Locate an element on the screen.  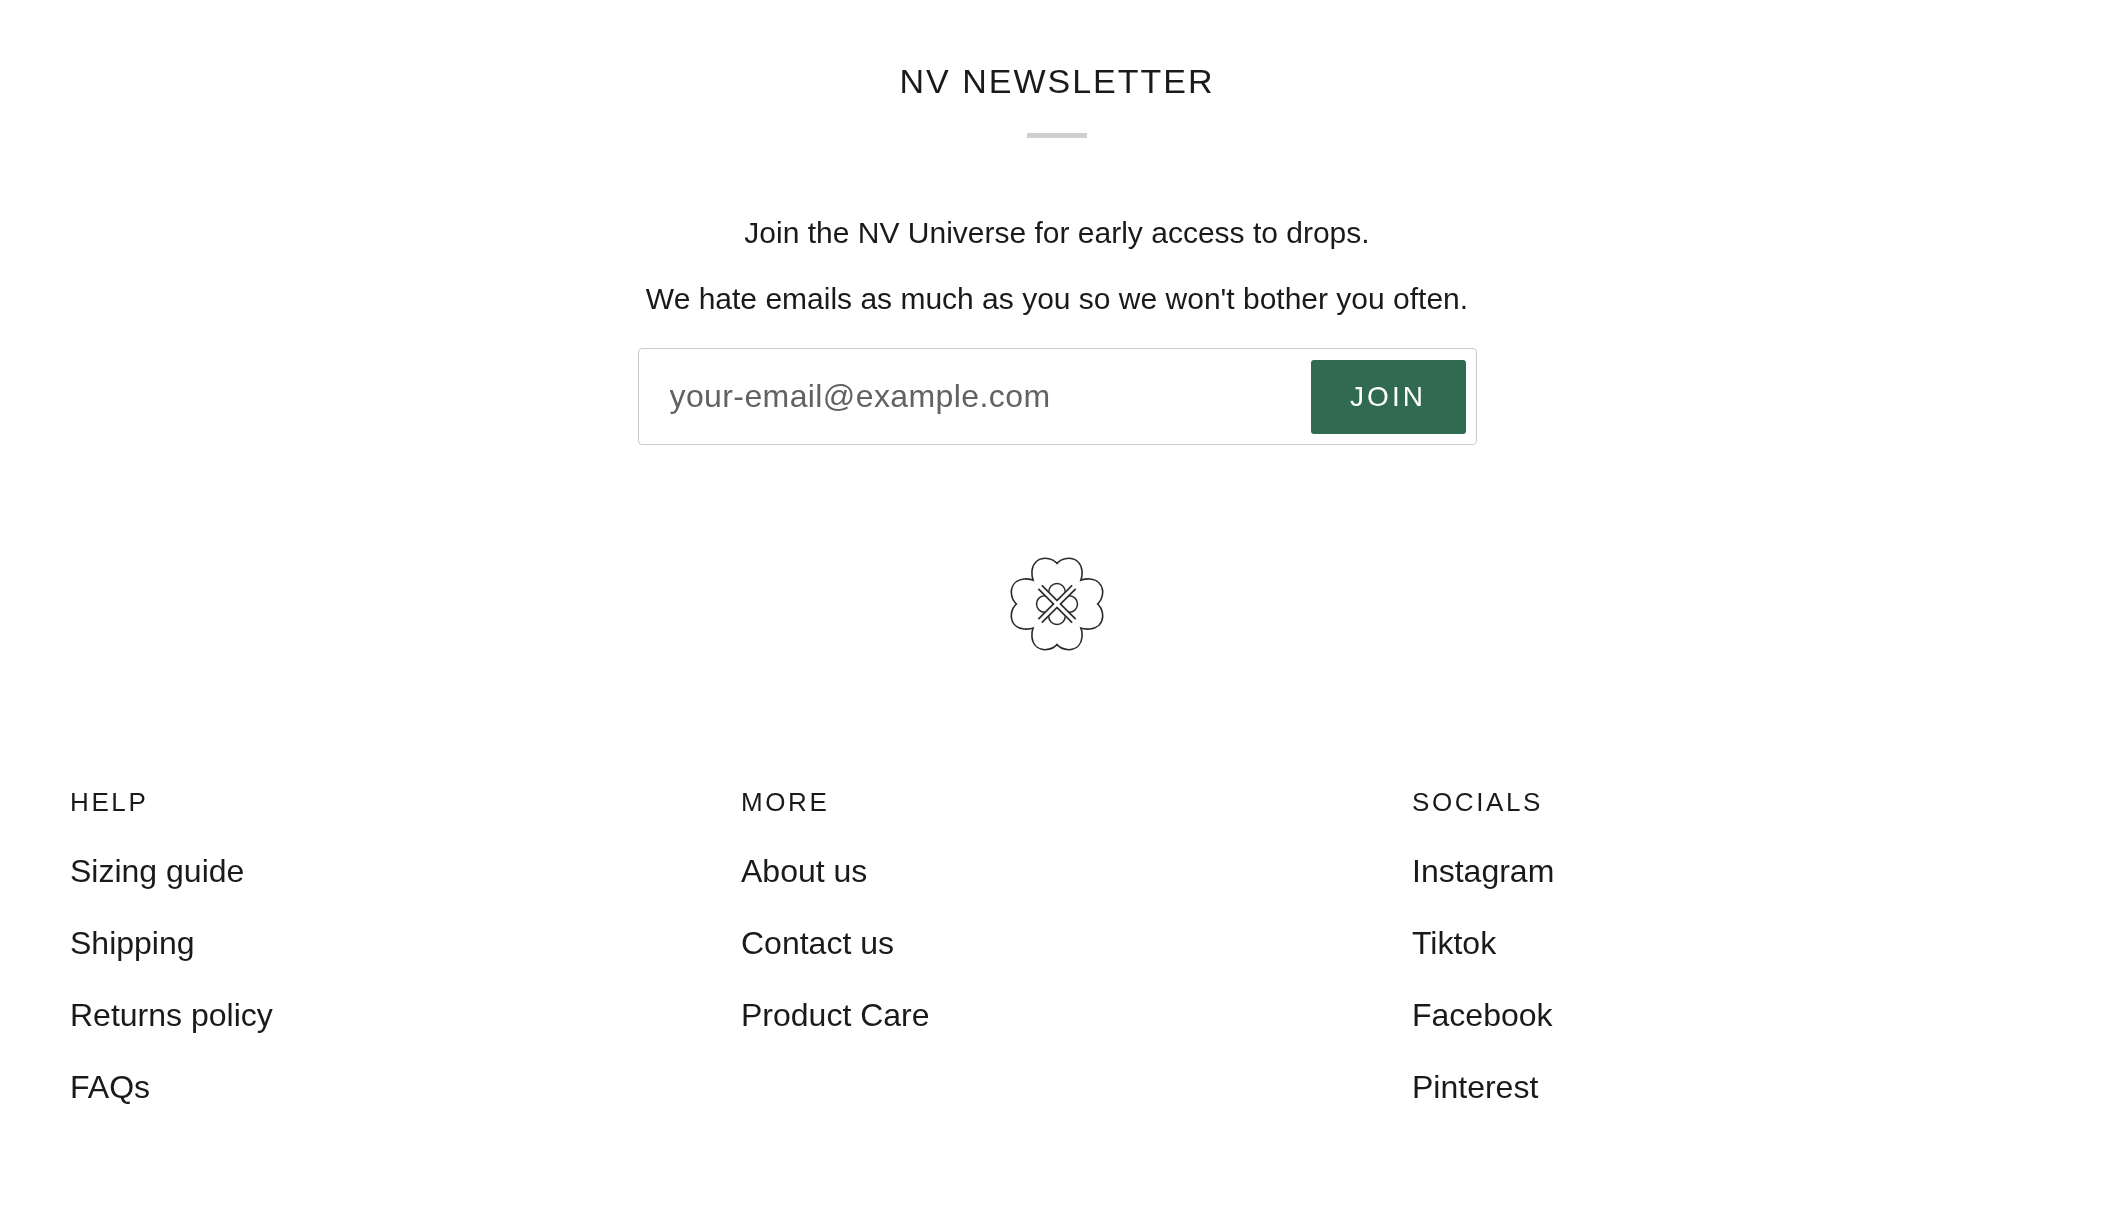
clover-logo-icon is located at coordinates (1057, 604).